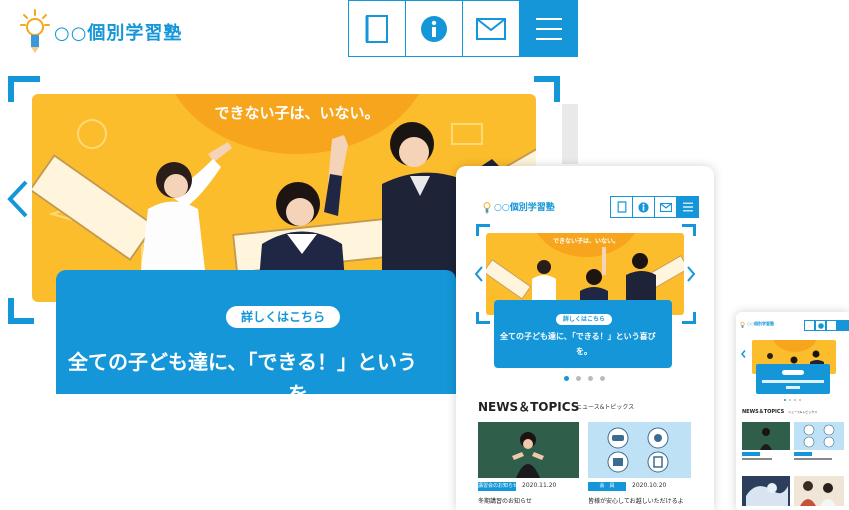  What do you see at coordinates (242, 362) in the screenshot?
I see `hero-catchphrase: 全ての子ども達に、「できる！」という` at bounding box center [242, 362].